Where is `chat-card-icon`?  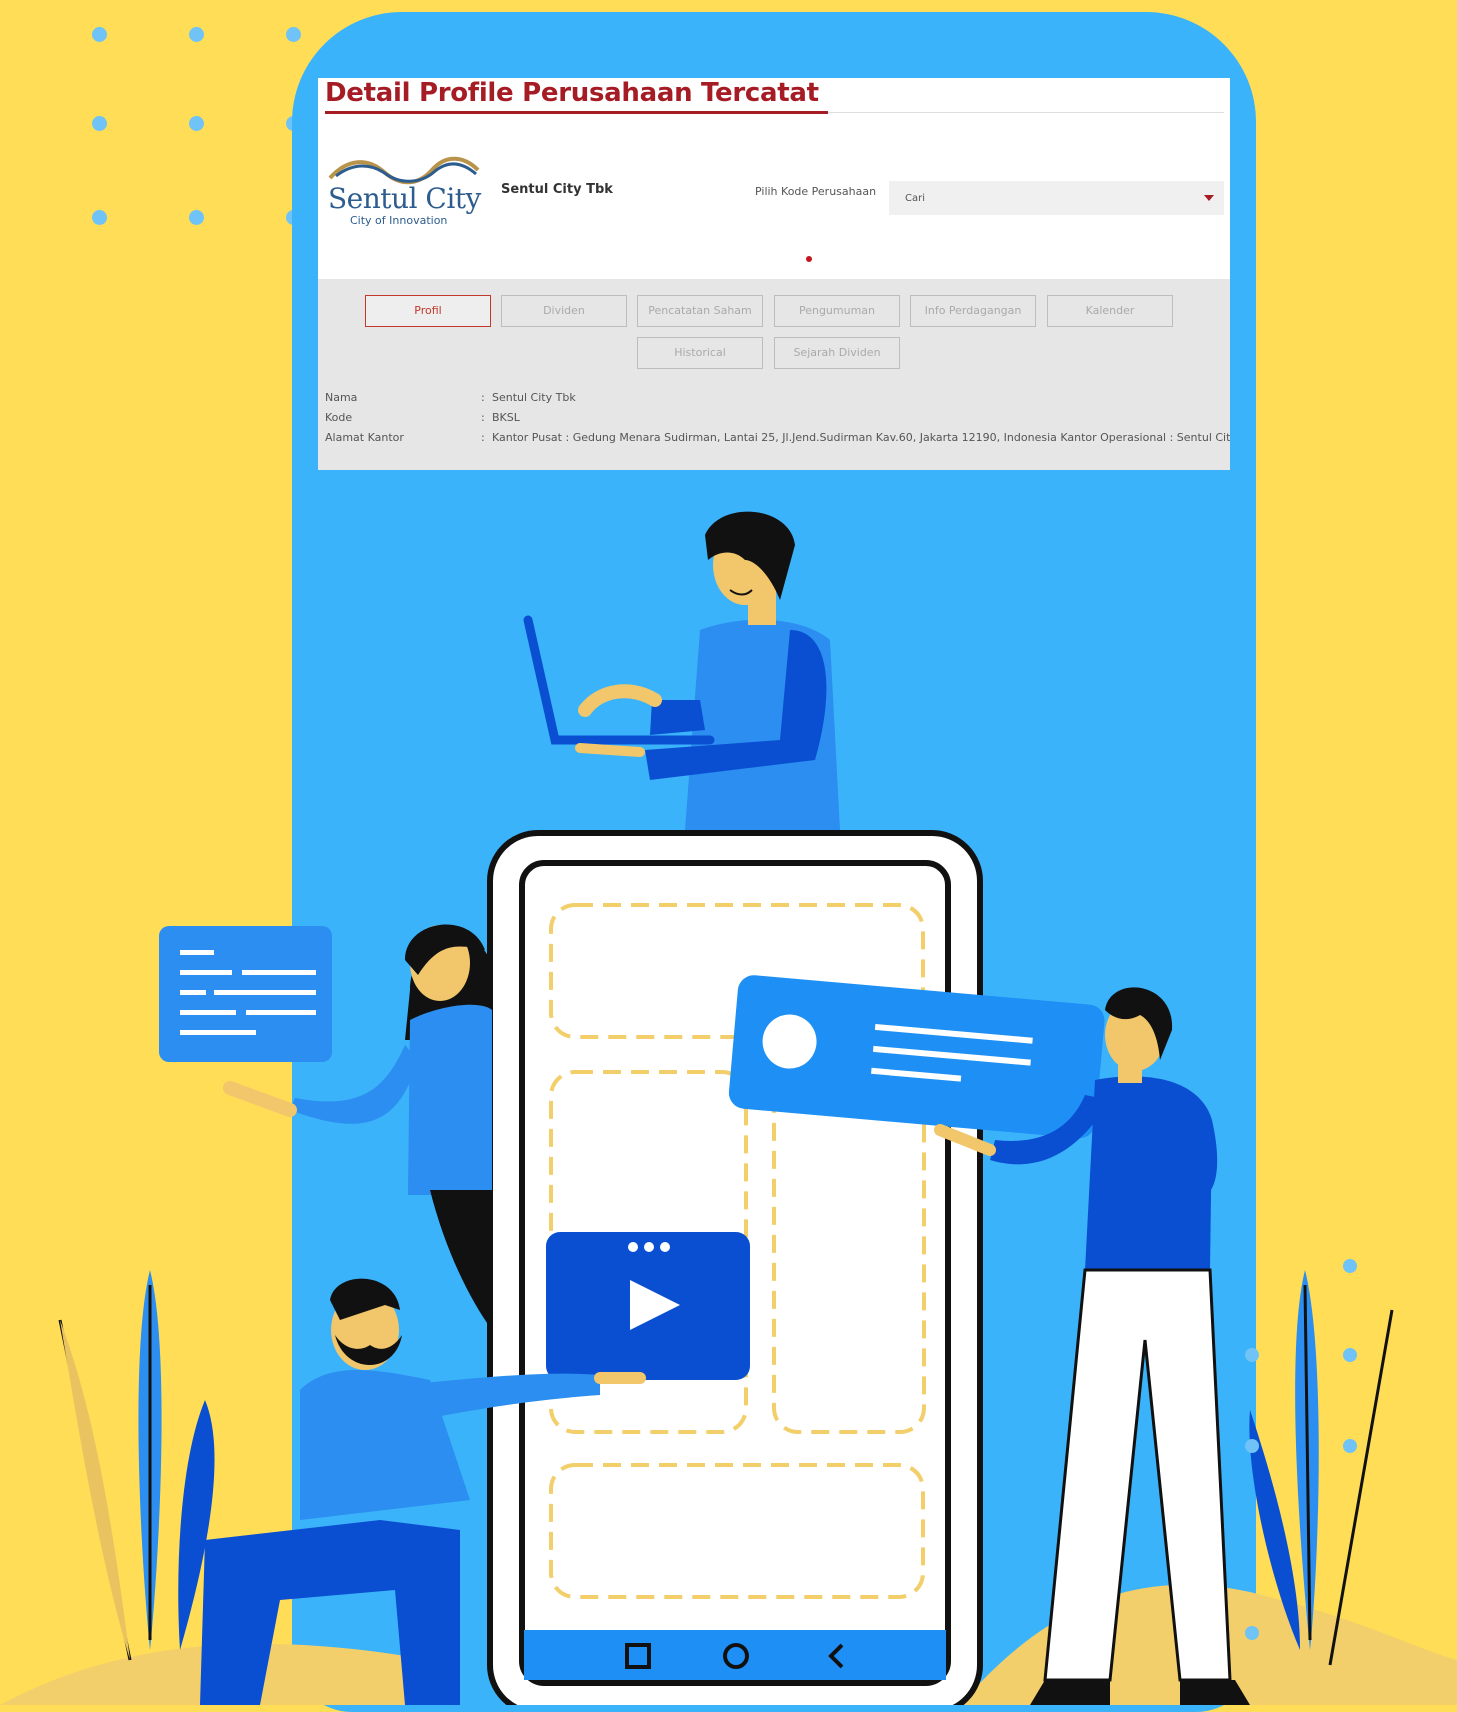
chat-card-icon is located at coordinates (245, 994).